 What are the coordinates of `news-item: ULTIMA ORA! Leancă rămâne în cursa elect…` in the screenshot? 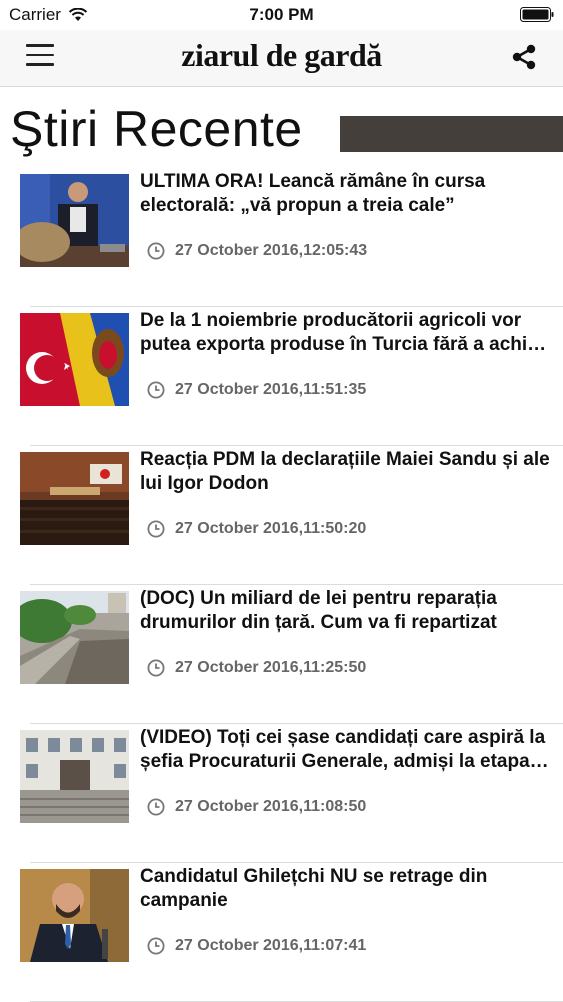 It's located at (281, 237).